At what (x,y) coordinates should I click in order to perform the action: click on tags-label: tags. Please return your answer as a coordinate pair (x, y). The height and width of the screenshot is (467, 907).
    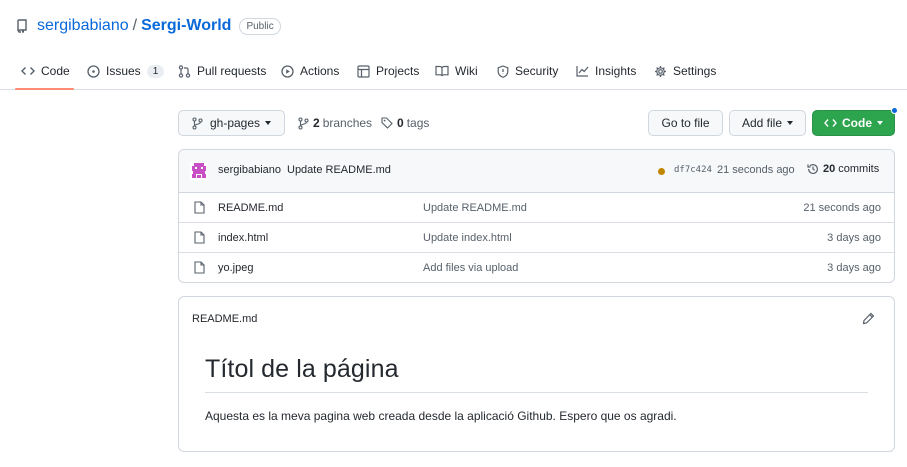
    Looking at the image, I should click on (418, 123).